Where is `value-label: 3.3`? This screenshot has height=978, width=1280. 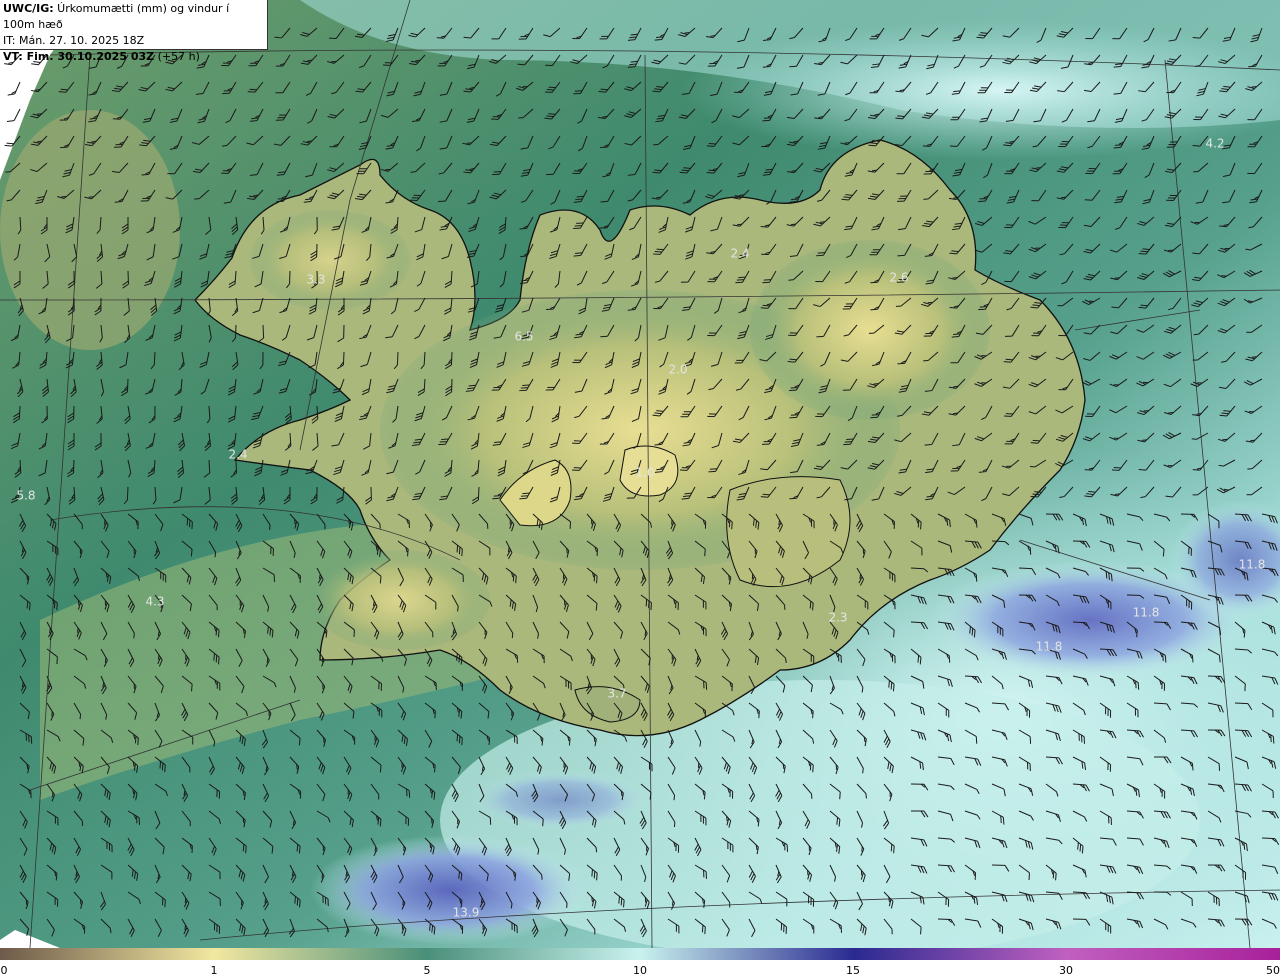 value-label: 3.3 is located at coordinates (315, 280).